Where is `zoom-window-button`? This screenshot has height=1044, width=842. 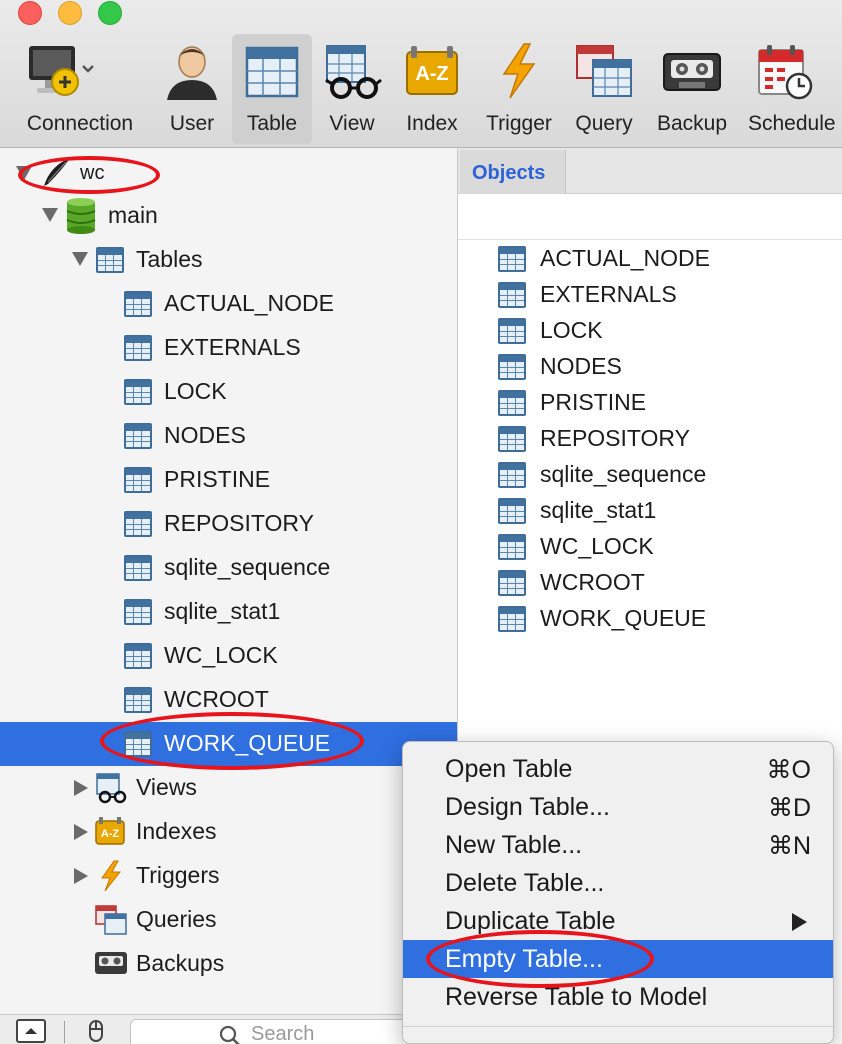
zoom-window-button is located at coordinates (110, 13).